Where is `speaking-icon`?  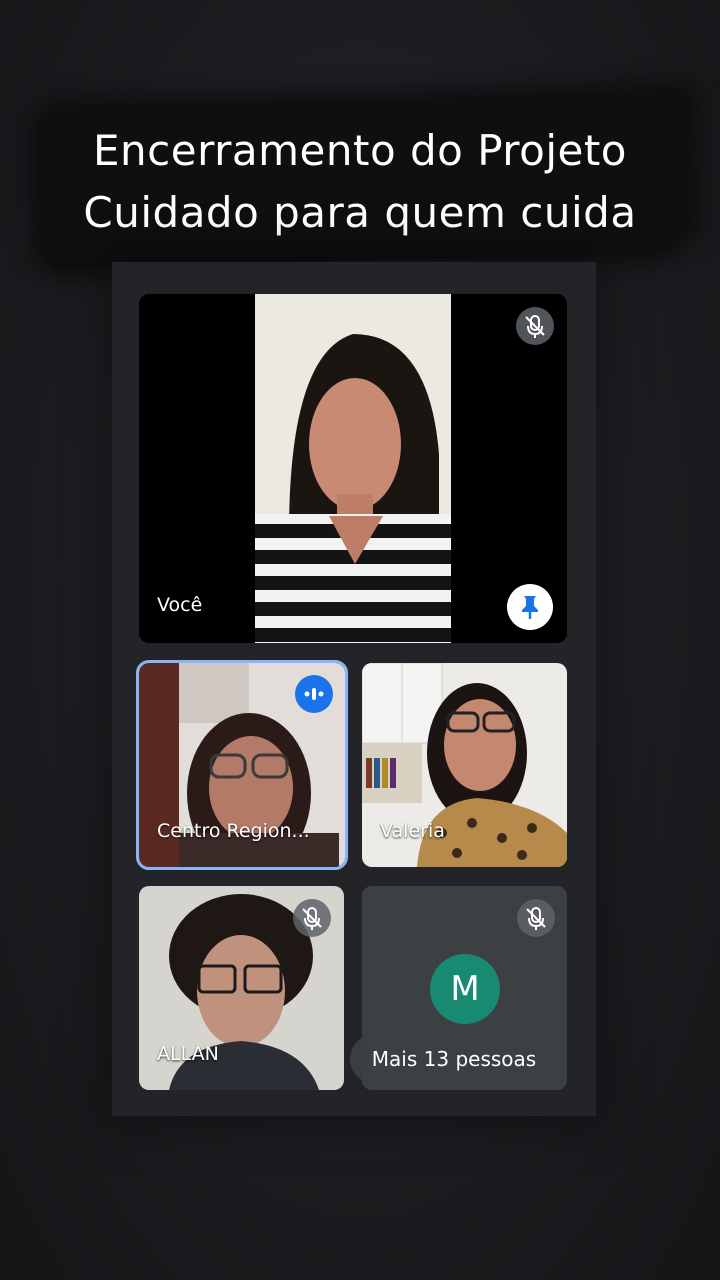 speaking-icon is located at coordinates (314, 694).